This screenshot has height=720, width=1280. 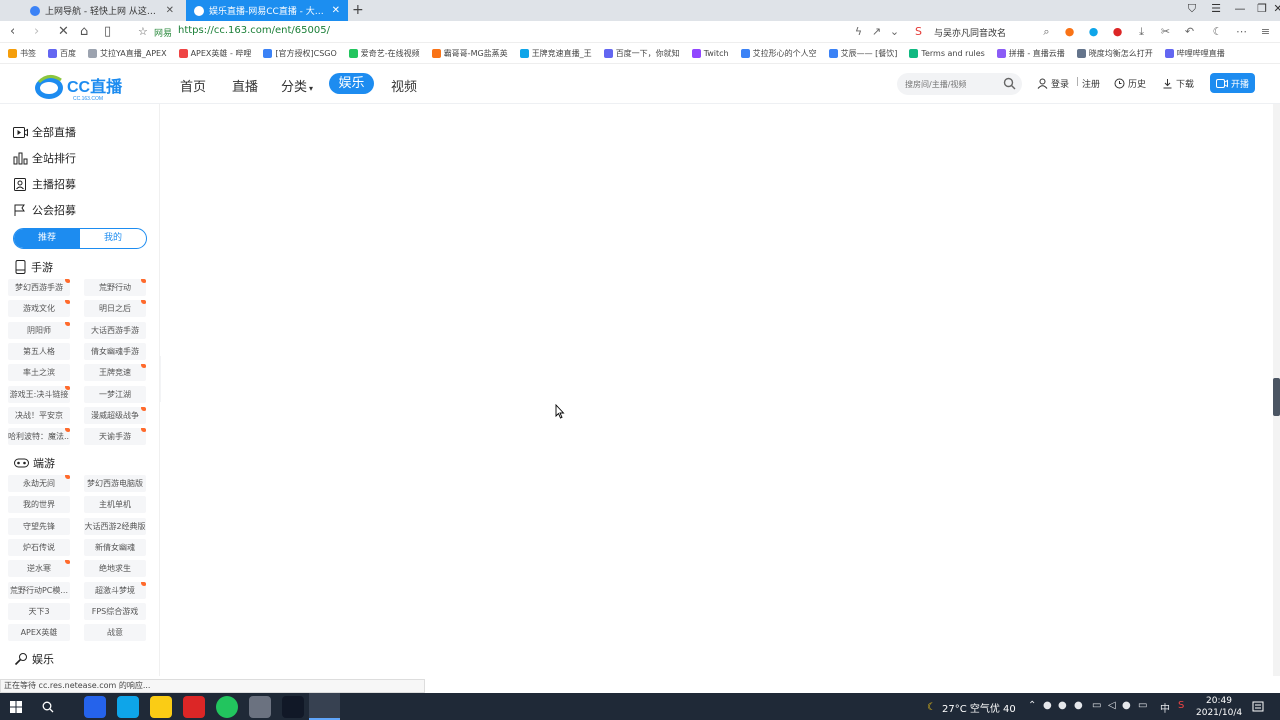 I want to click on search-suggestion: 与吴亦凡同音改名, so click(x=970, y=32).